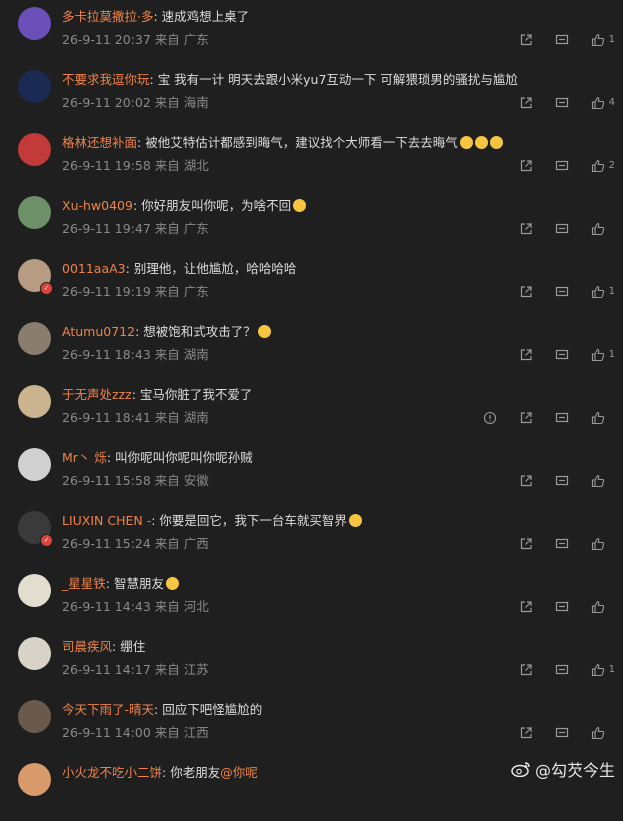  What do you see at coordinates (106, 79) in the screenshot?
I see `username-link: 不要求我逗你玩` at bounding box center [106, 79].